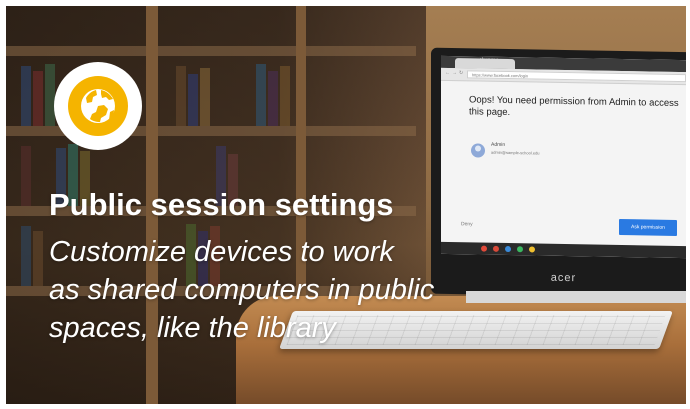 Image resolution: width=690 pixels, height=409 pixels. What do you see at coordinates (508, 249) in the screenshot?
I see `docs-app-icon` at bounding box center [508, 249].